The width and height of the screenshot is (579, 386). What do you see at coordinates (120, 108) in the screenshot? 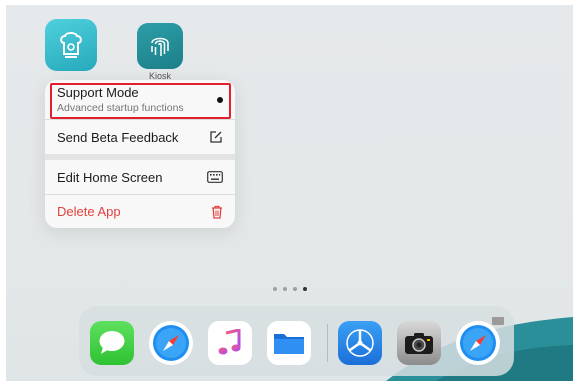
I see `menu-item-subtitle: Advanced startup functions` at bounding box center [120, 108].